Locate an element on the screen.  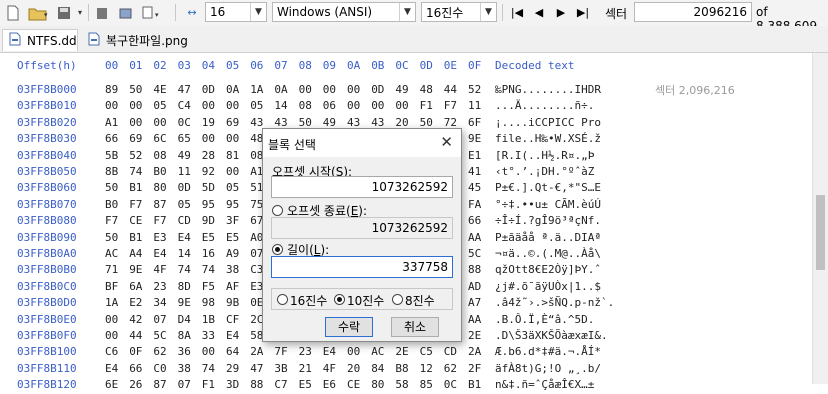
view-icon is located at coordinates (102, 12).